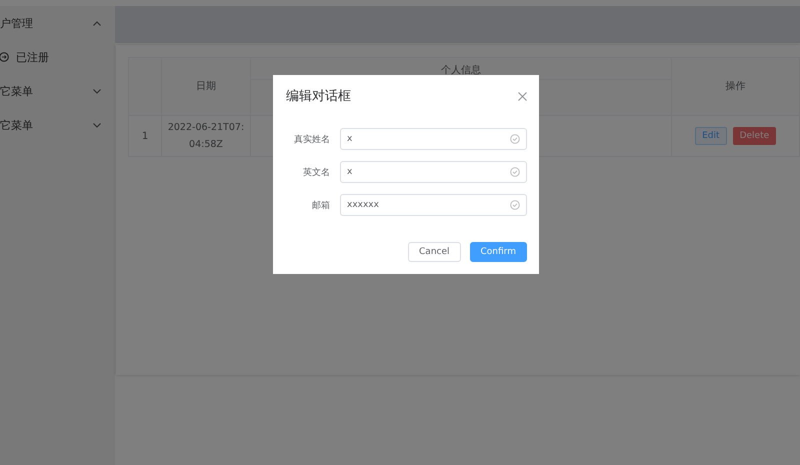 This screenshot has height=465, width=800. What do you see at coordinates (145, 136) in the screenshot?
I see `table-cell: 1` at bounding box center [145, 136].